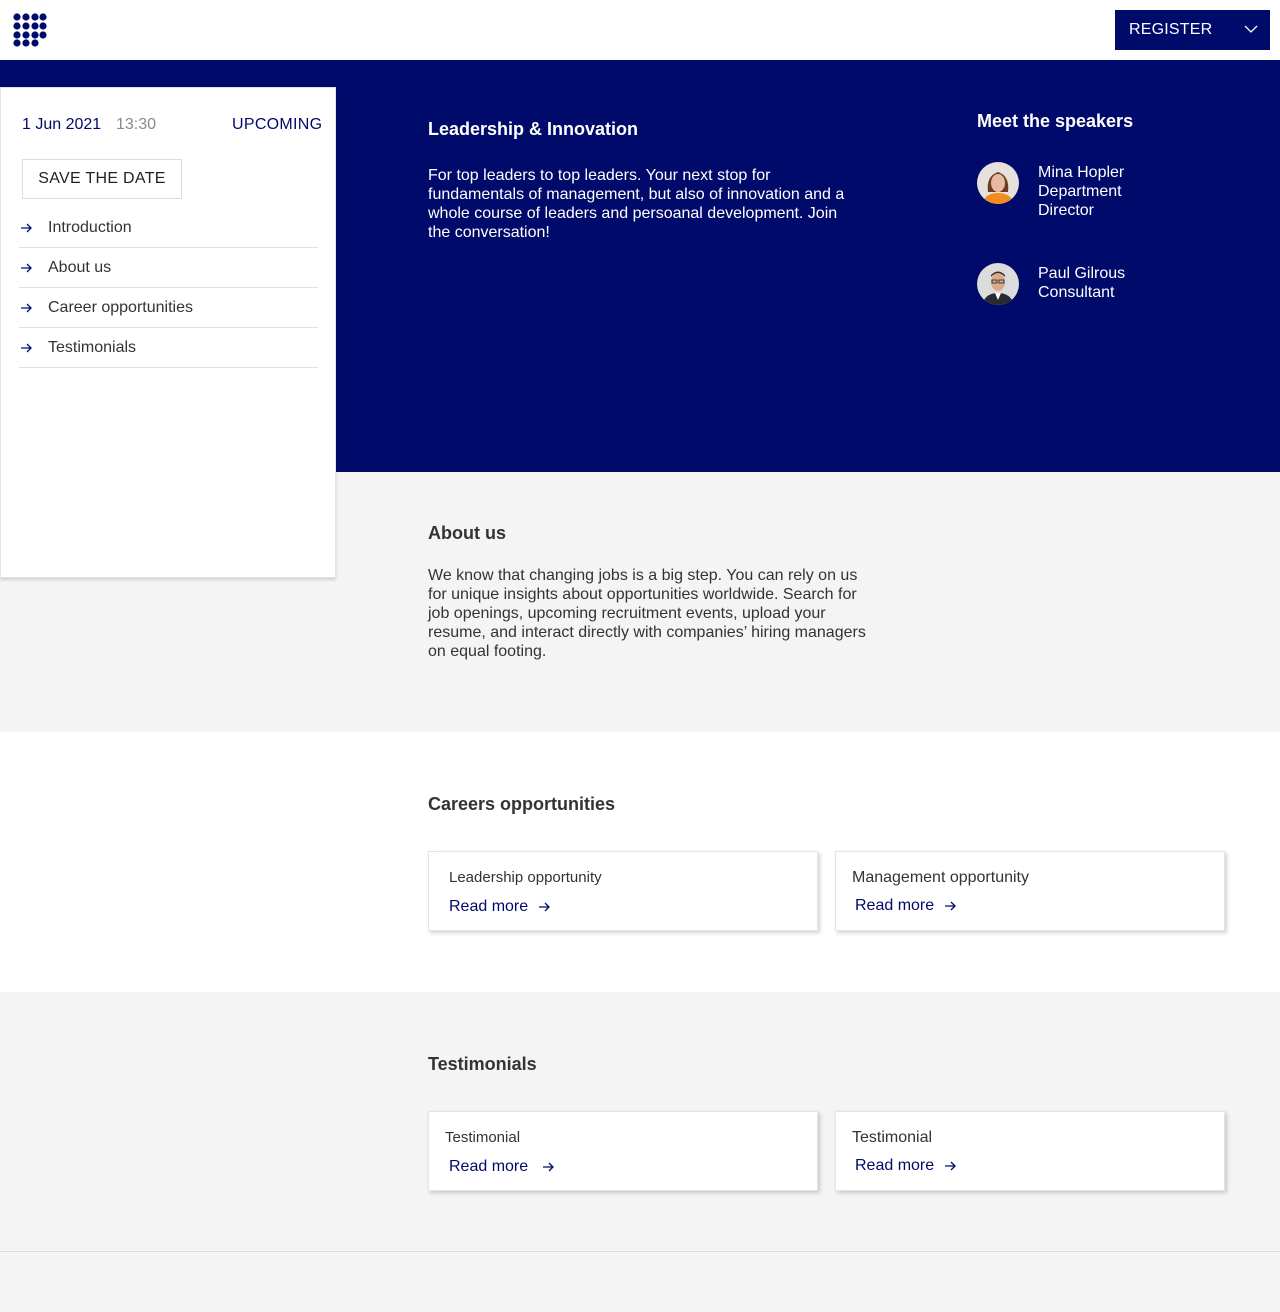 The height and width of the screenshot is (1312, 1280). I want to click on nav-item-career-opportunities: Career opportunities, so click(168, 308).